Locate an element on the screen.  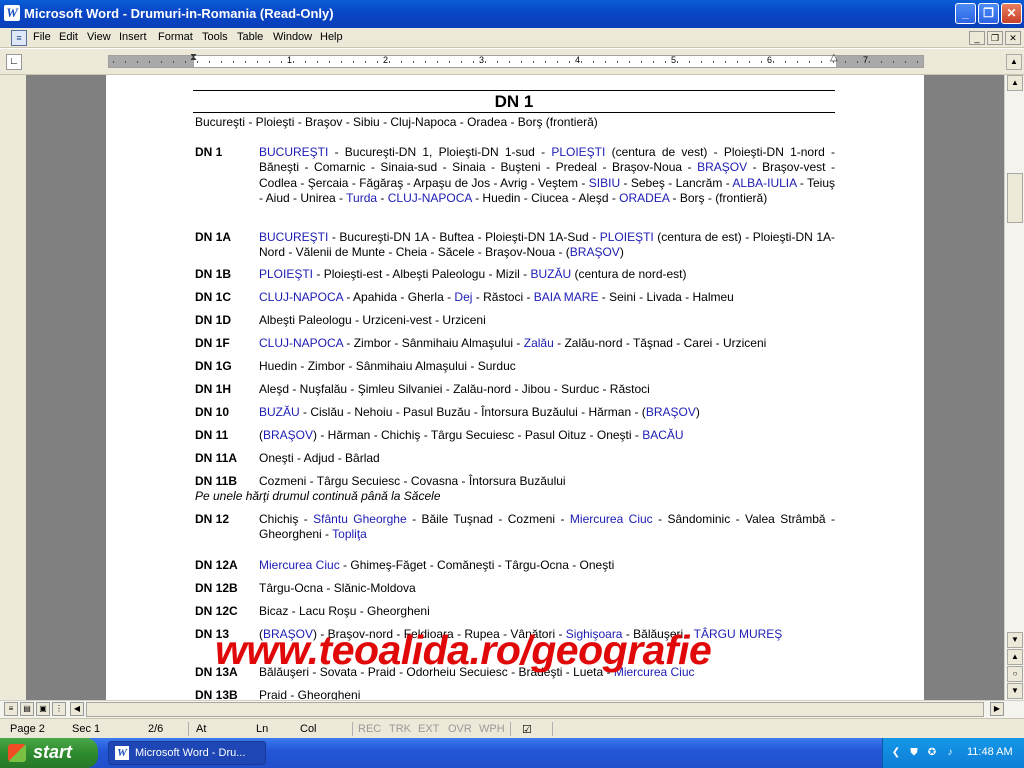
start-button: start is located at coordinates (49, 753).